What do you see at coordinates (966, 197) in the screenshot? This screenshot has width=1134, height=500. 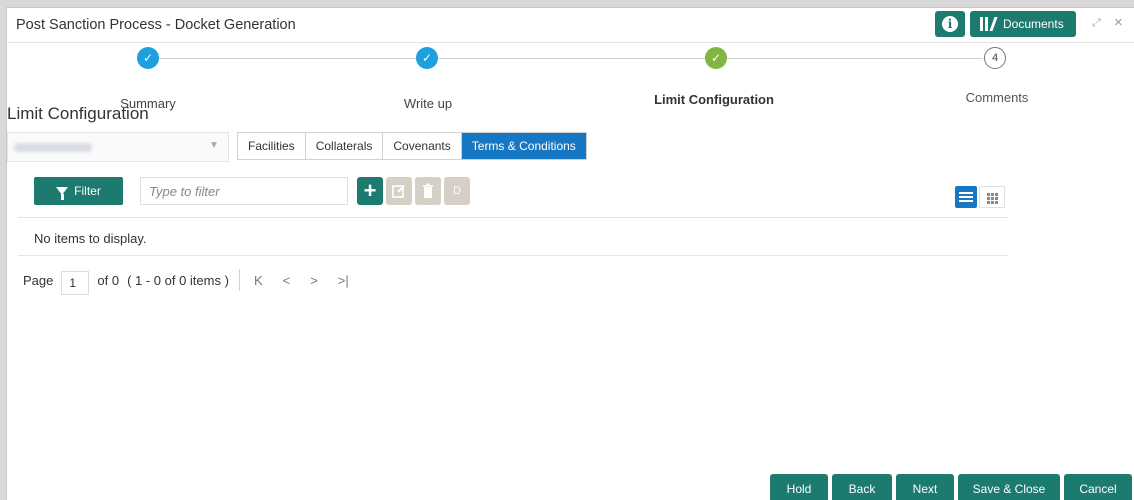 I see `list-view-icon` at bounding box center [966, 197].